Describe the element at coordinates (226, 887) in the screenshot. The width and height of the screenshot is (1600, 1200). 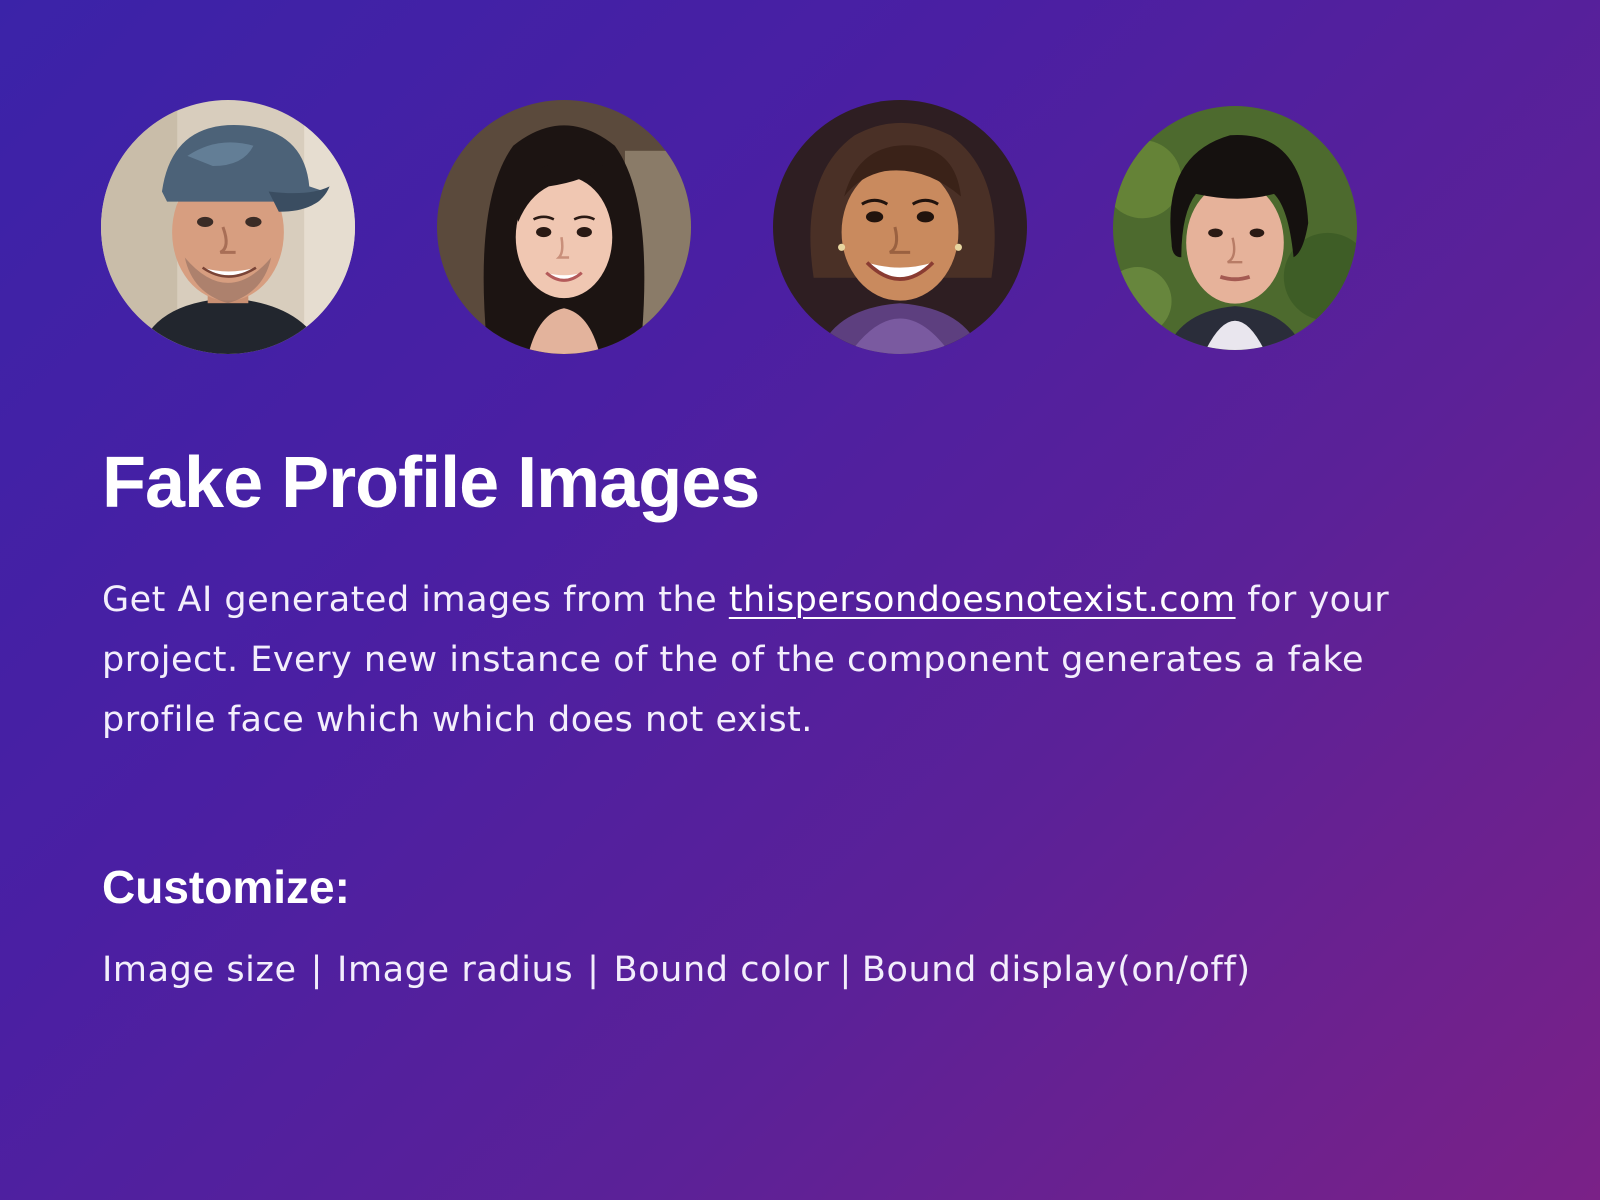
I see `customize-heading: Customize:` at that location.